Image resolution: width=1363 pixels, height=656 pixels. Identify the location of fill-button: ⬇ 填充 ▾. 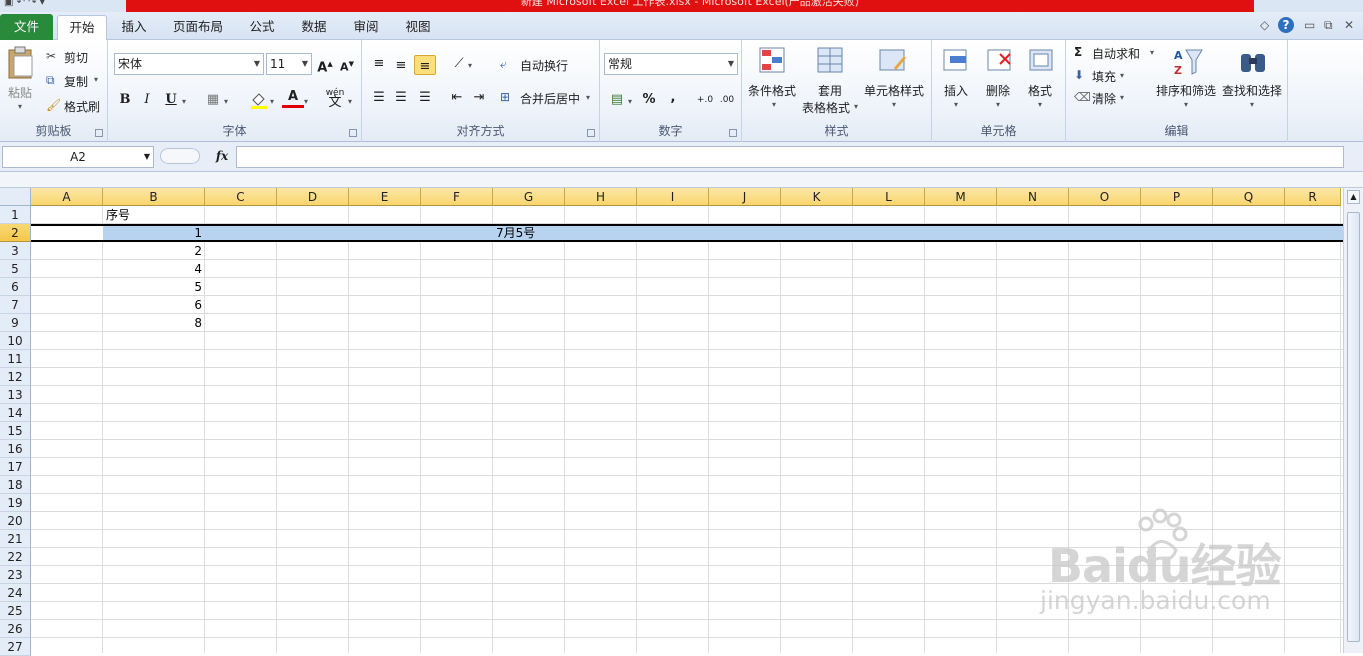
(1109, 76).